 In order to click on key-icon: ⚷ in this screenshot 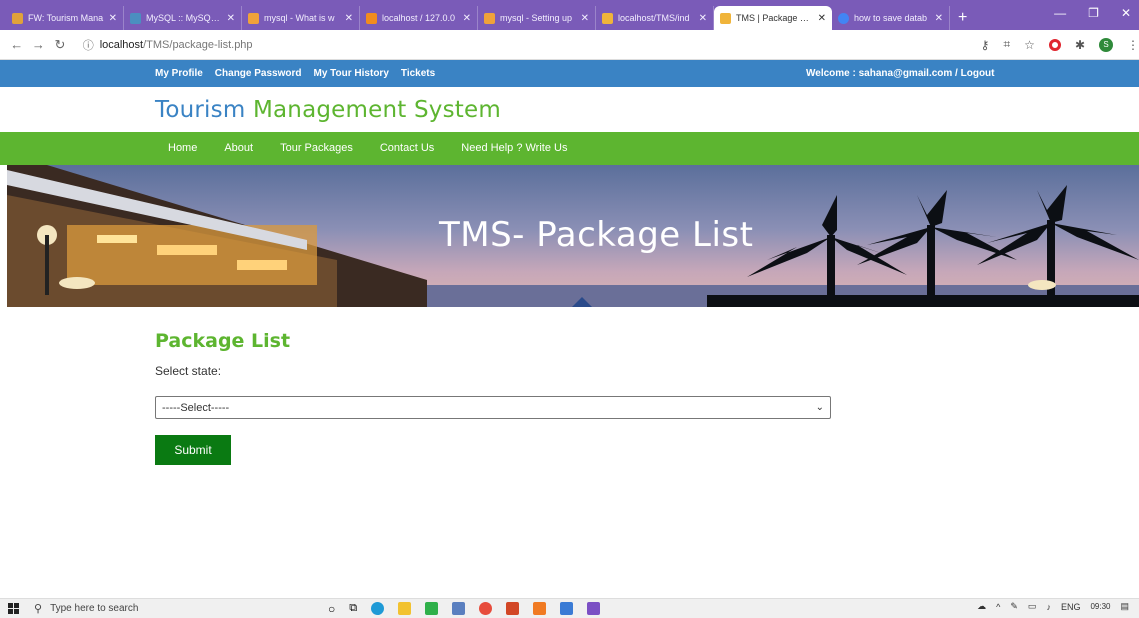, I will do `click(985, 45)`.